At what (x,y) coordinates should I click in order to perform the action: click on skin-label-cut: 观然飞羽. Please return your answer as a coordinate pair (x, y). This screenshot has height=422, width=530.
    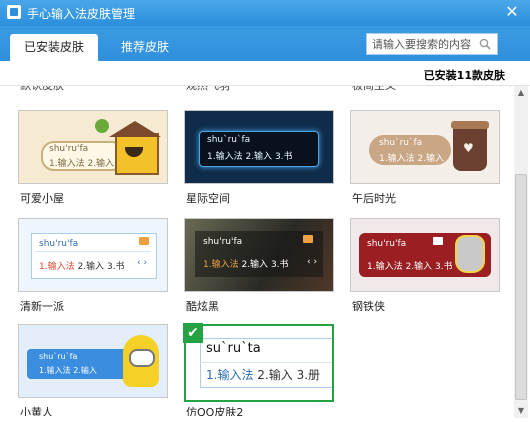
    Looking at the image, I should click on (208, 90).